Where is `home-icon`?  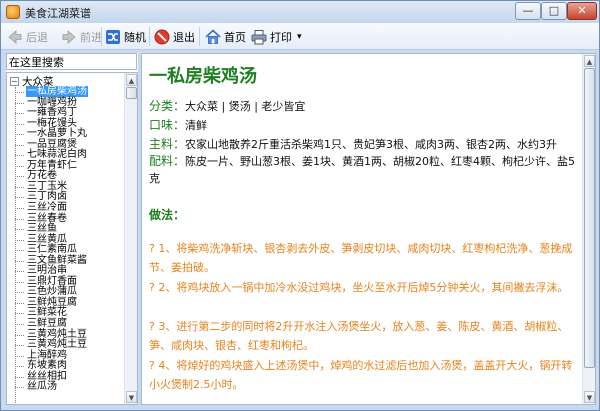
home-icon is located at coordinates (213, 36).